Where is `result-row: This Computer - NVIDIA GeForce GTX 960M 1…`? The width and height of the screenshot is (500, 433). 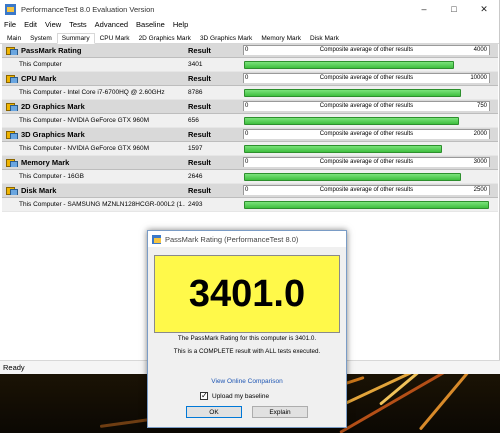 result-row: This Computer - NVIDIA GeForce GTX 960M 1… is located at coordinates (250, 149).